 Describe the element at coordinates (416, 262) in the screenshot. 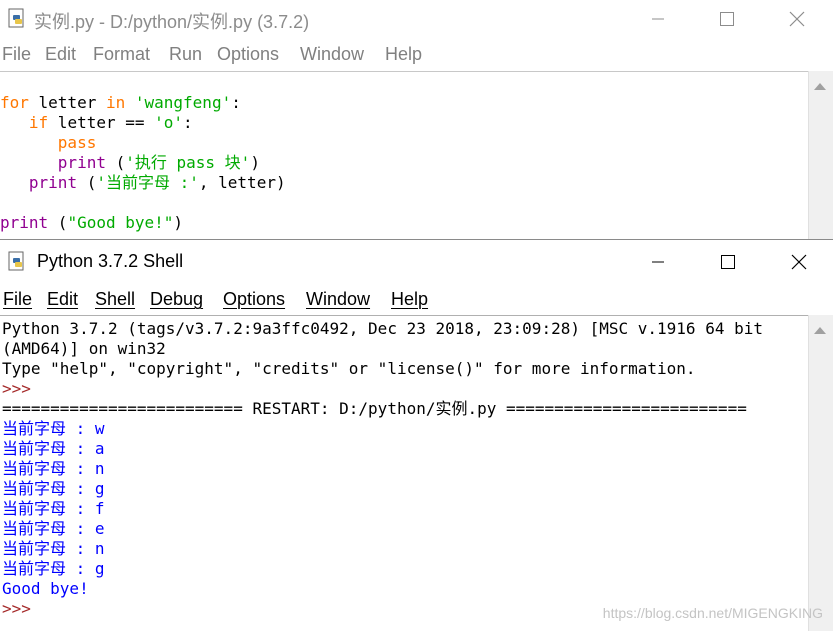

I see `shell-titlebar: Python 3.7.2 Shell` at that location.